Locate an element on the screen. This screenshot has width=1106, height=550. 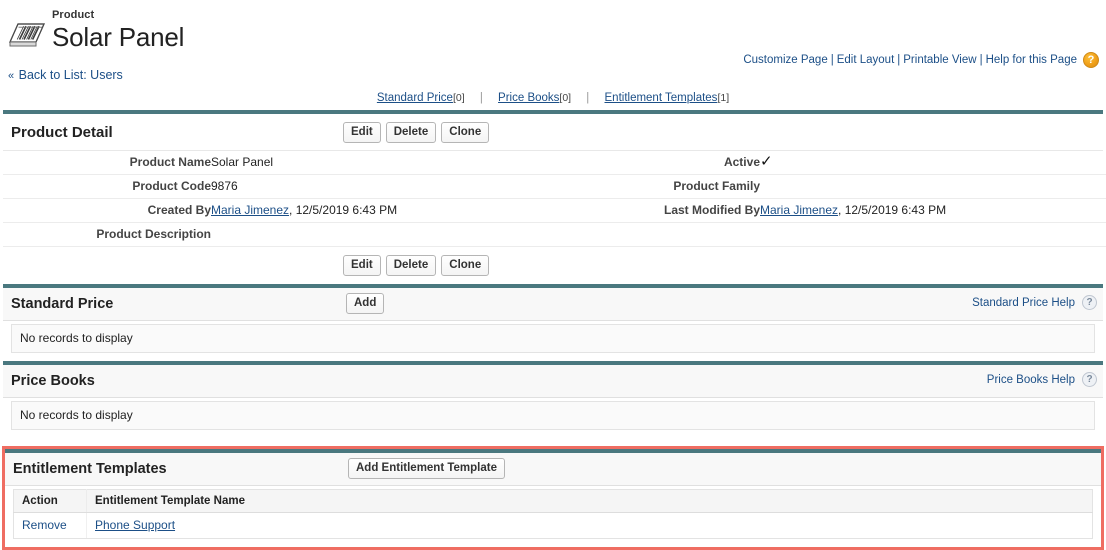
delete-button-top: Delete is located at coordinates (411, 132).